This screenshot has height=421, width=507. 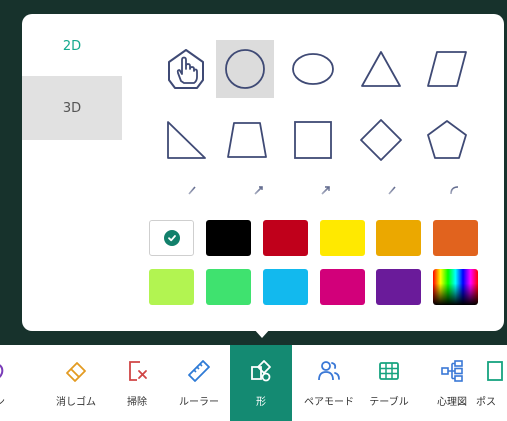 What do you see at coordinates (76, 383) in the screenshot?
I see `tool-eraser: 消しゴム` at bounding box center [76, 383].